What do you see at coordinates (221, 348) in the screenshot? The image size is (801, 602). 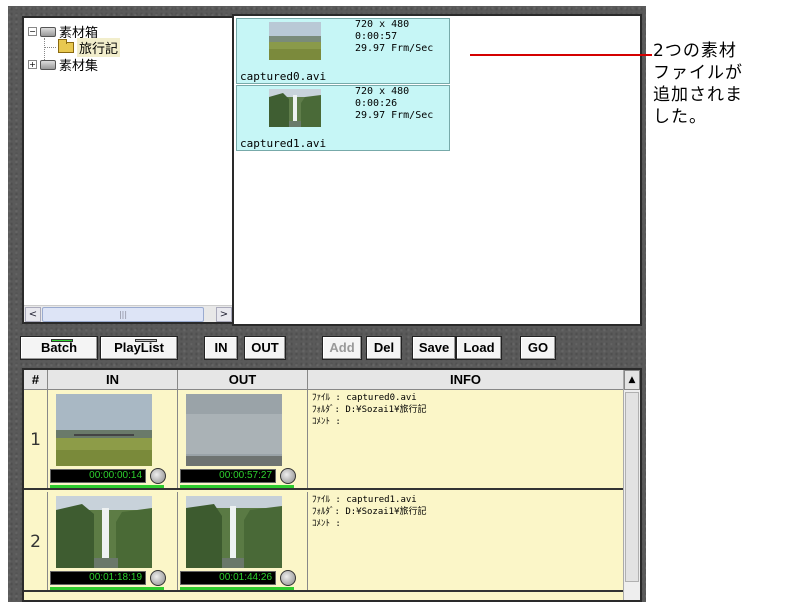 I see `in-button: IN` at bounding box center [221, 348].